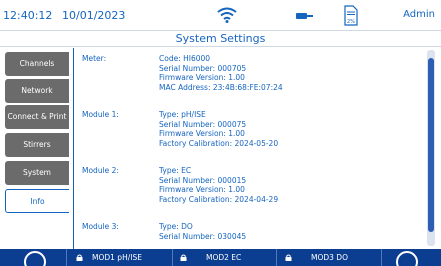 This screenshot has height=266, width=441. I want to click on module-2-label: MOD2 EC, so click(224, 257).